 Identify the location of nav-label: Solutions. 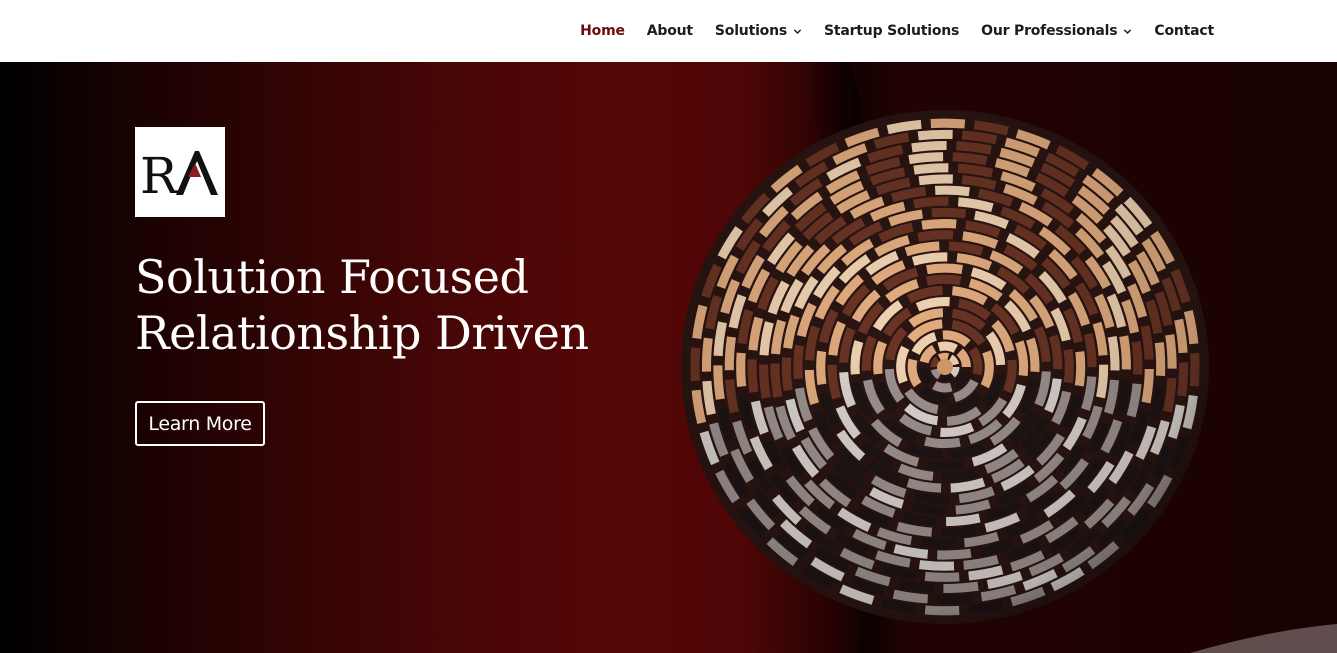
(750, 31).